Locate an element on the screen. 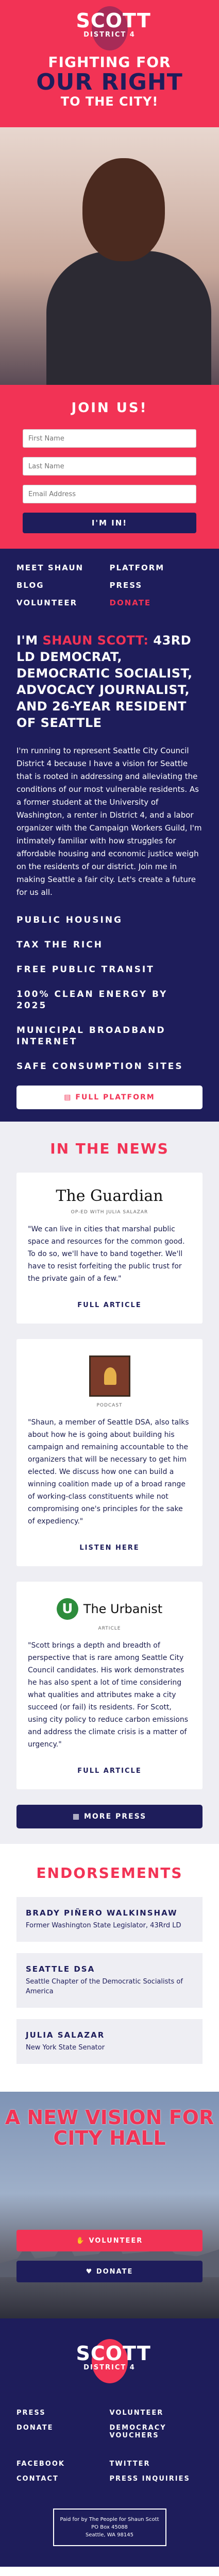 This screenshot has height=2576, width=219. platform-item: TAX THE RICH is located at coordinates (59, 945).